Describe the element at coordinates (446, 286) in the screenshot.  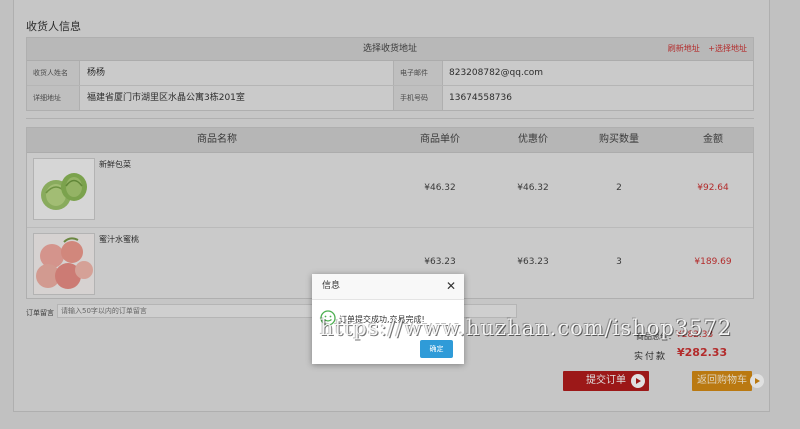
I see `close-icon: ✕` at that location.